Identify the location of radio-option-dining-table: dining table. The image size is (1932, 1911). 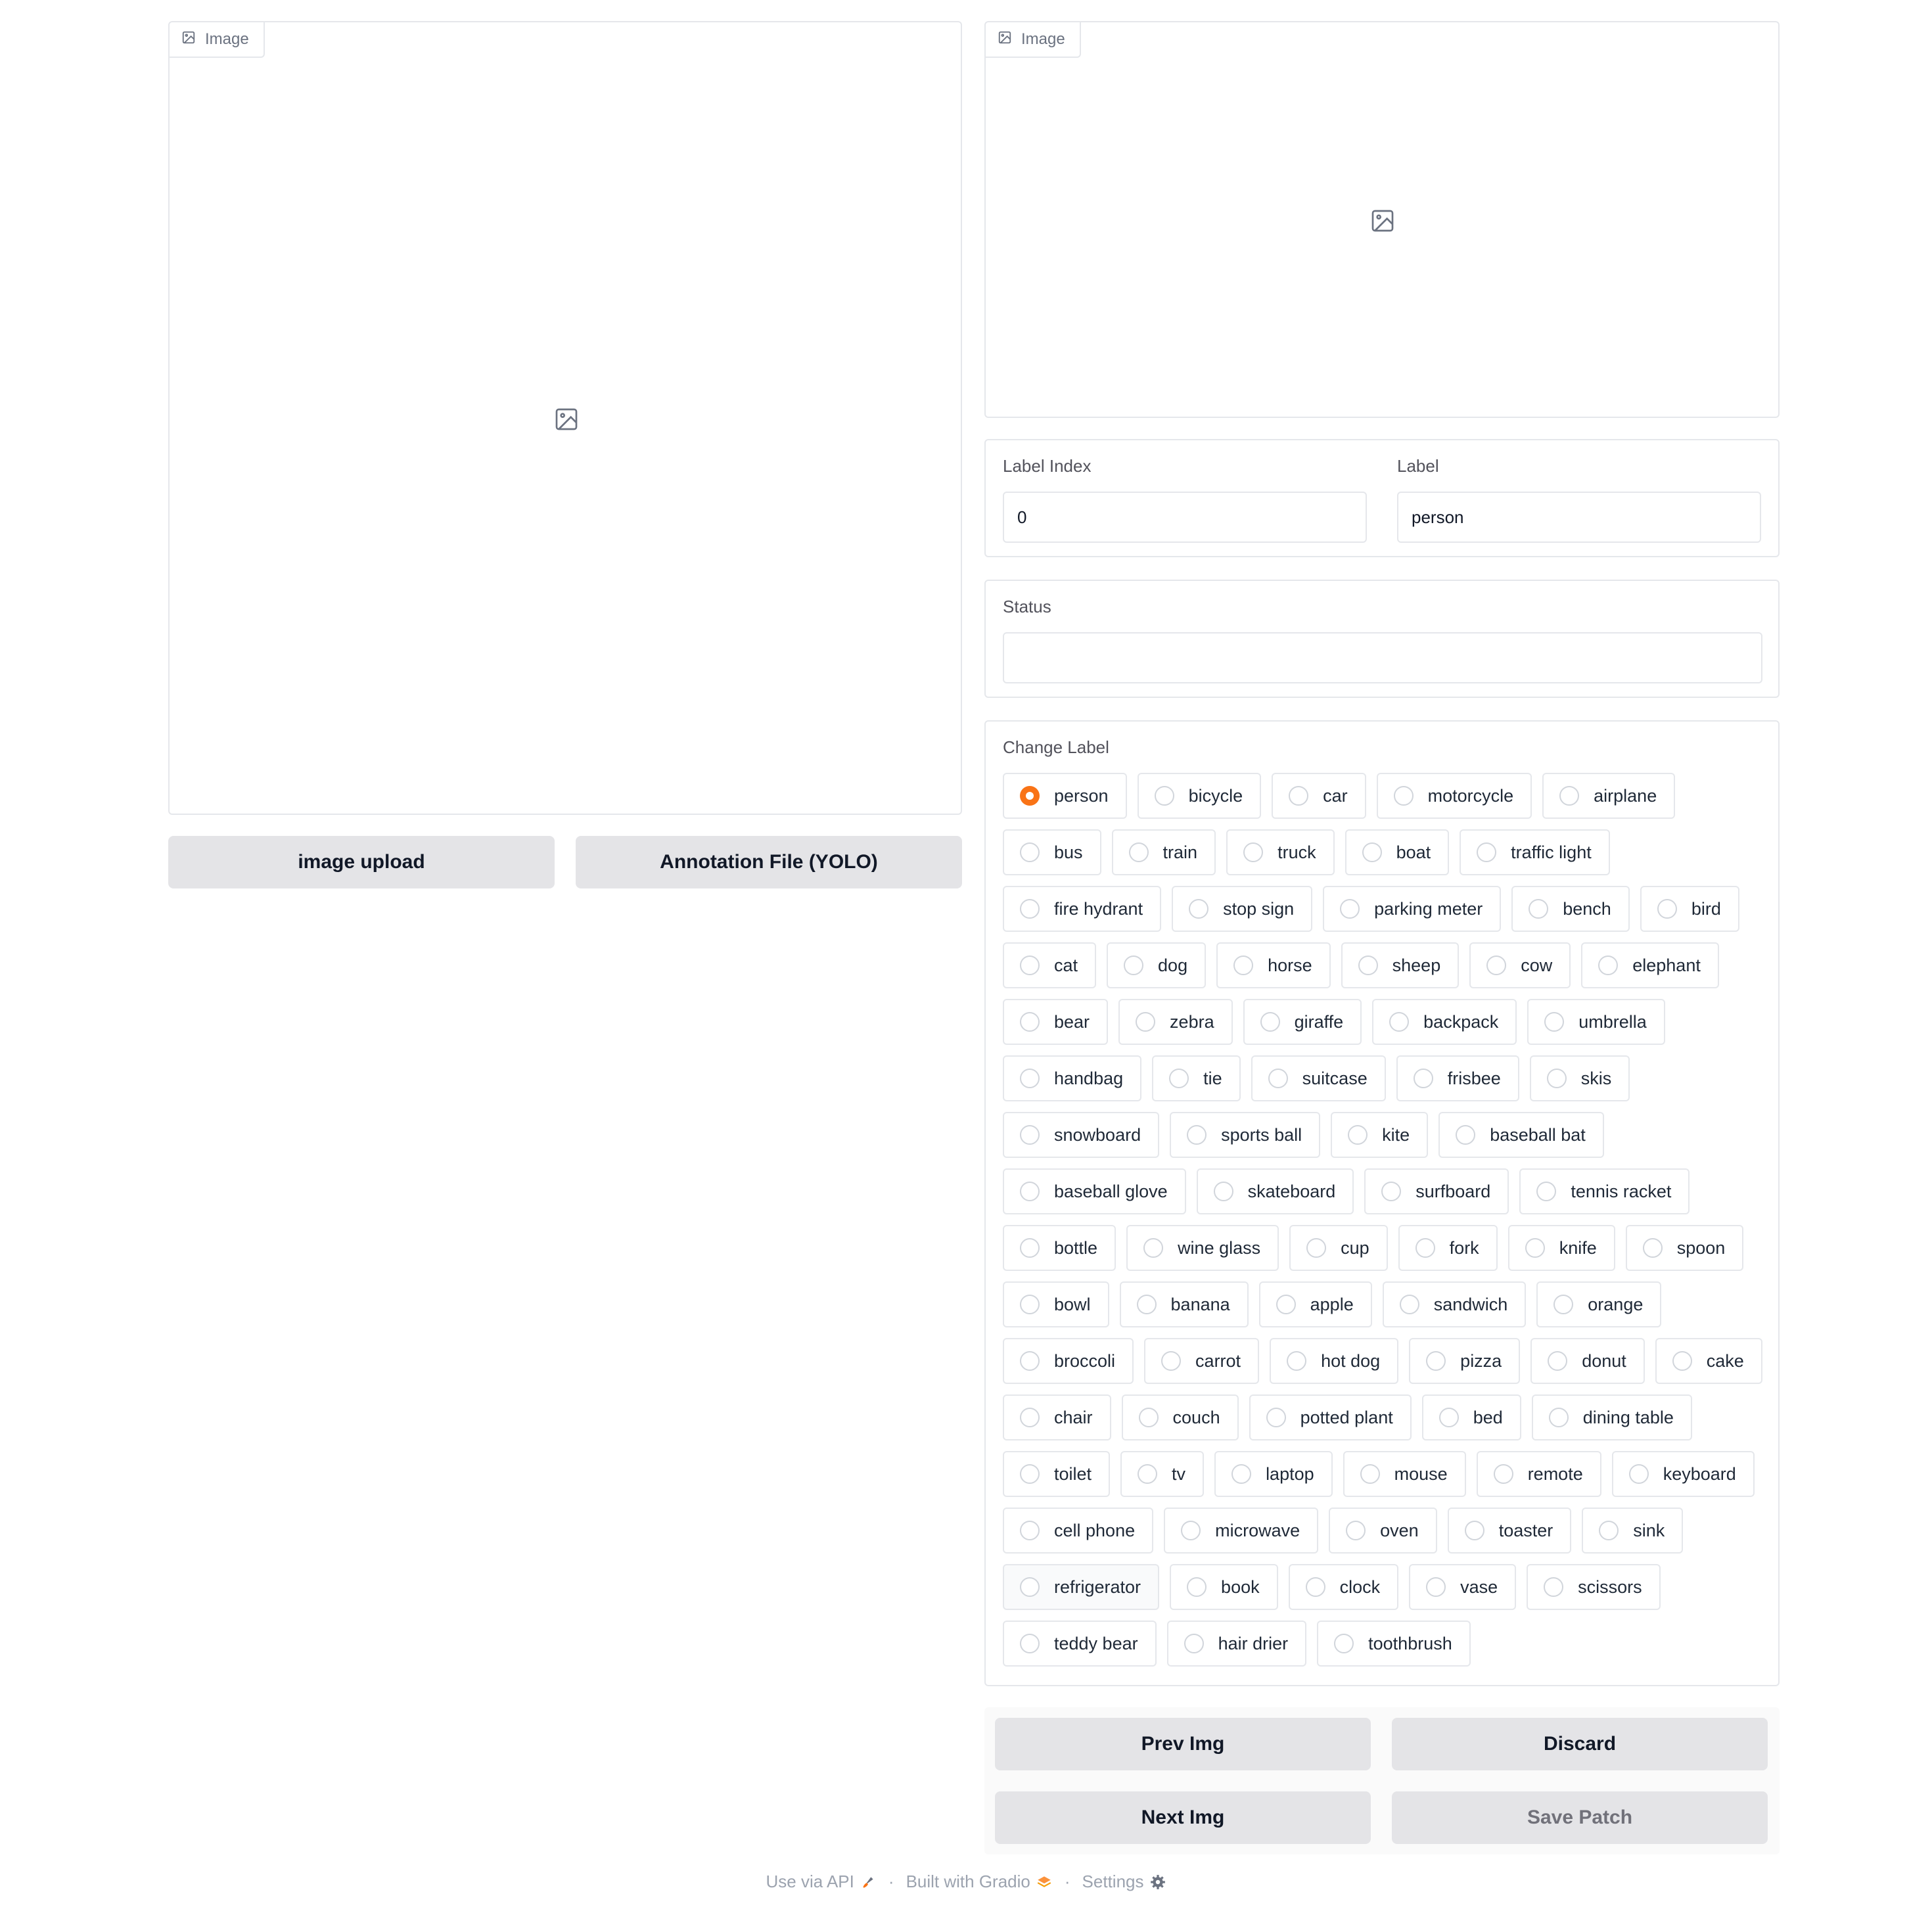
(1612, 1417).